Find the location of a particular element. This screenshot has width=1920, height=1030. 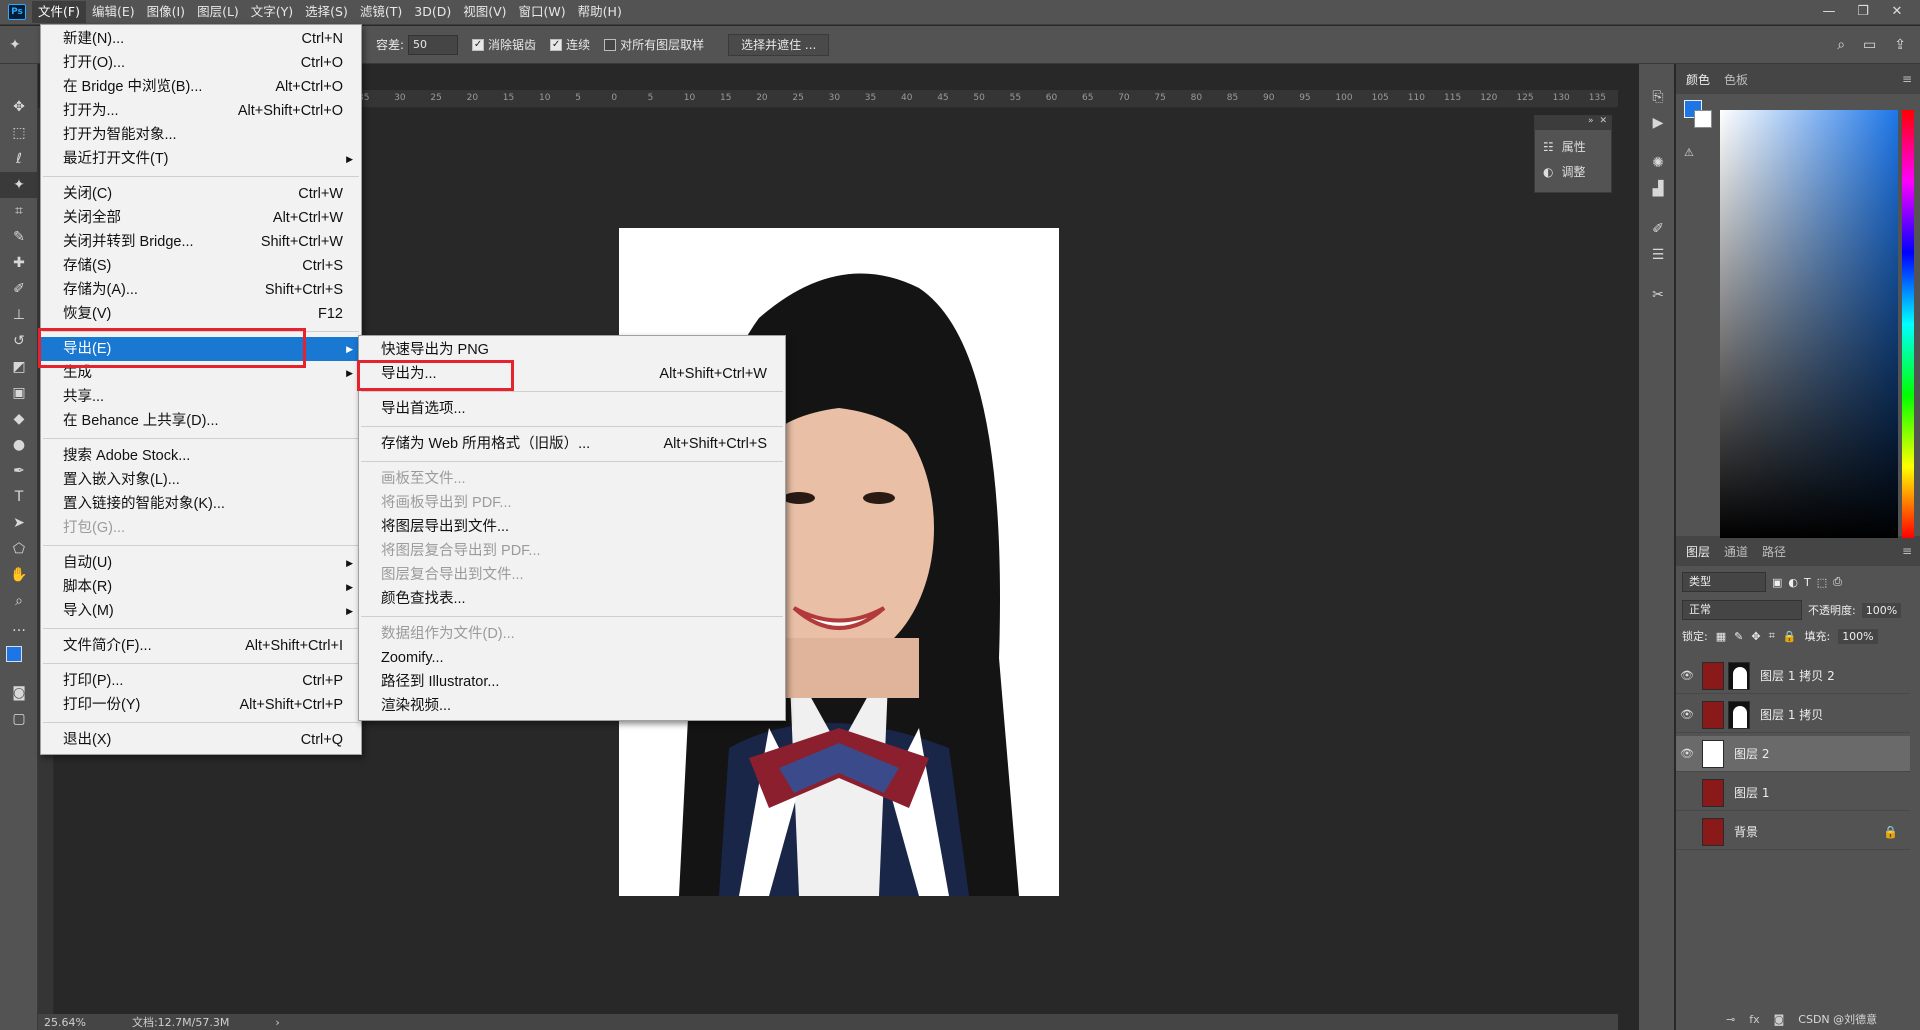

file-menu-item: 关闭全部 Alt+Ctrl+W is located at coordinates (201, 218).